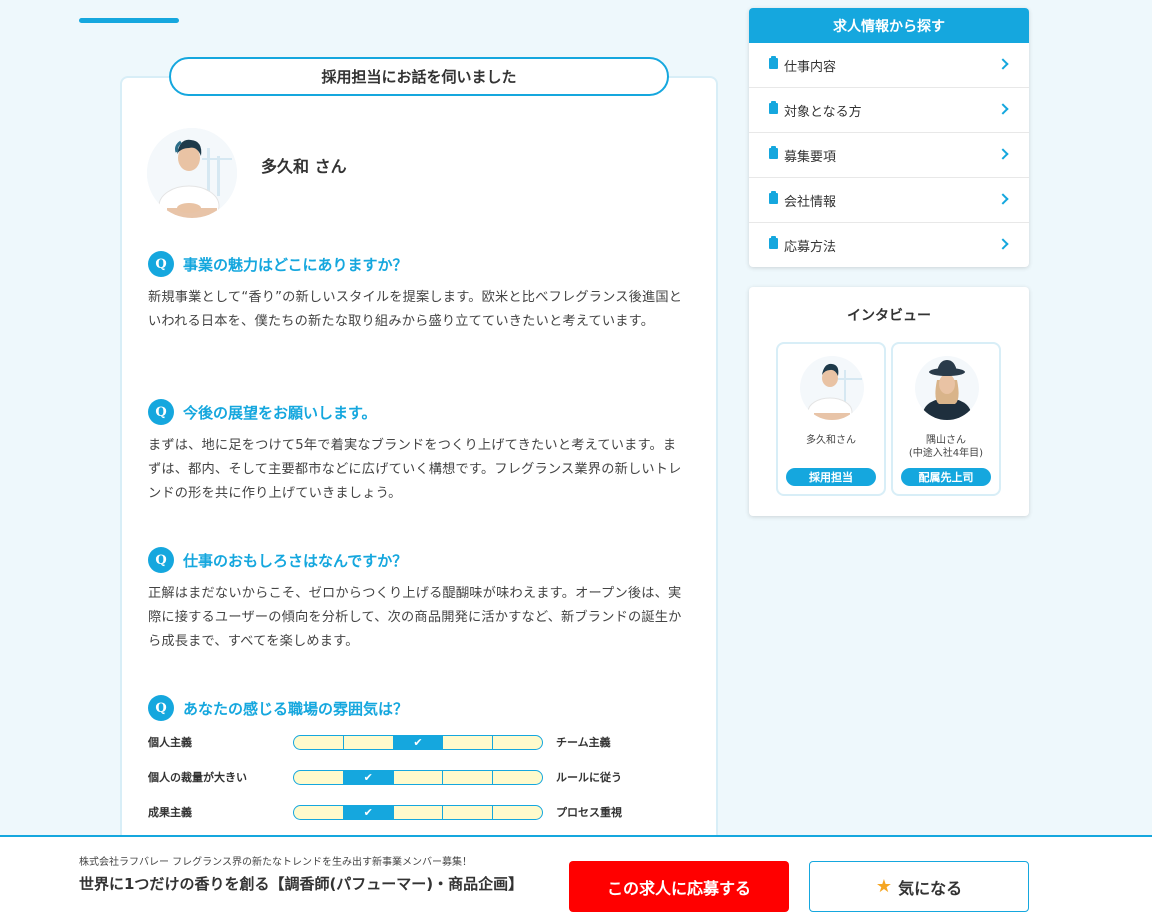 This screenshot has height=922, width=1152. What do you see at coordinates (129, 20) in the screenshot?
I see `top-accent-bar` at bounding box center [129, 20].